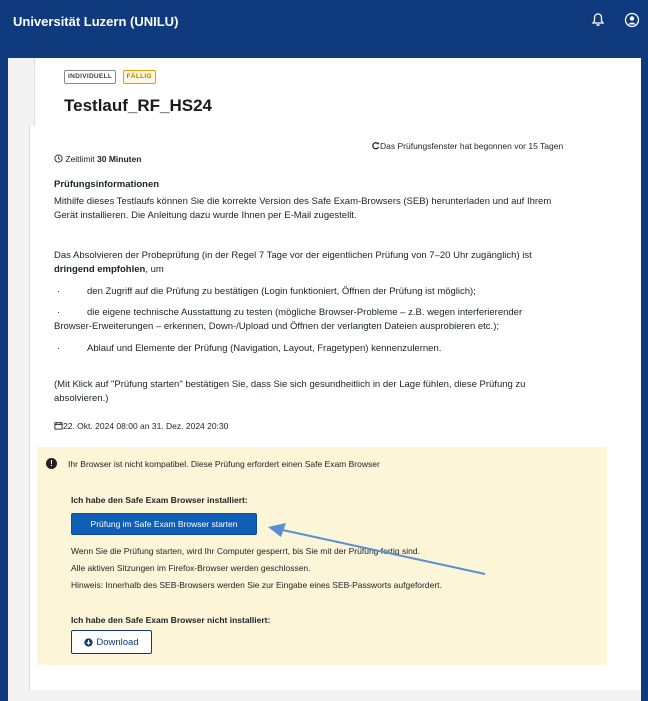 The width and height of the screenshot is (648, 701). Describe the element at coordinates (376, 146) in the screenshot. I see `refresh-icon` at that location.